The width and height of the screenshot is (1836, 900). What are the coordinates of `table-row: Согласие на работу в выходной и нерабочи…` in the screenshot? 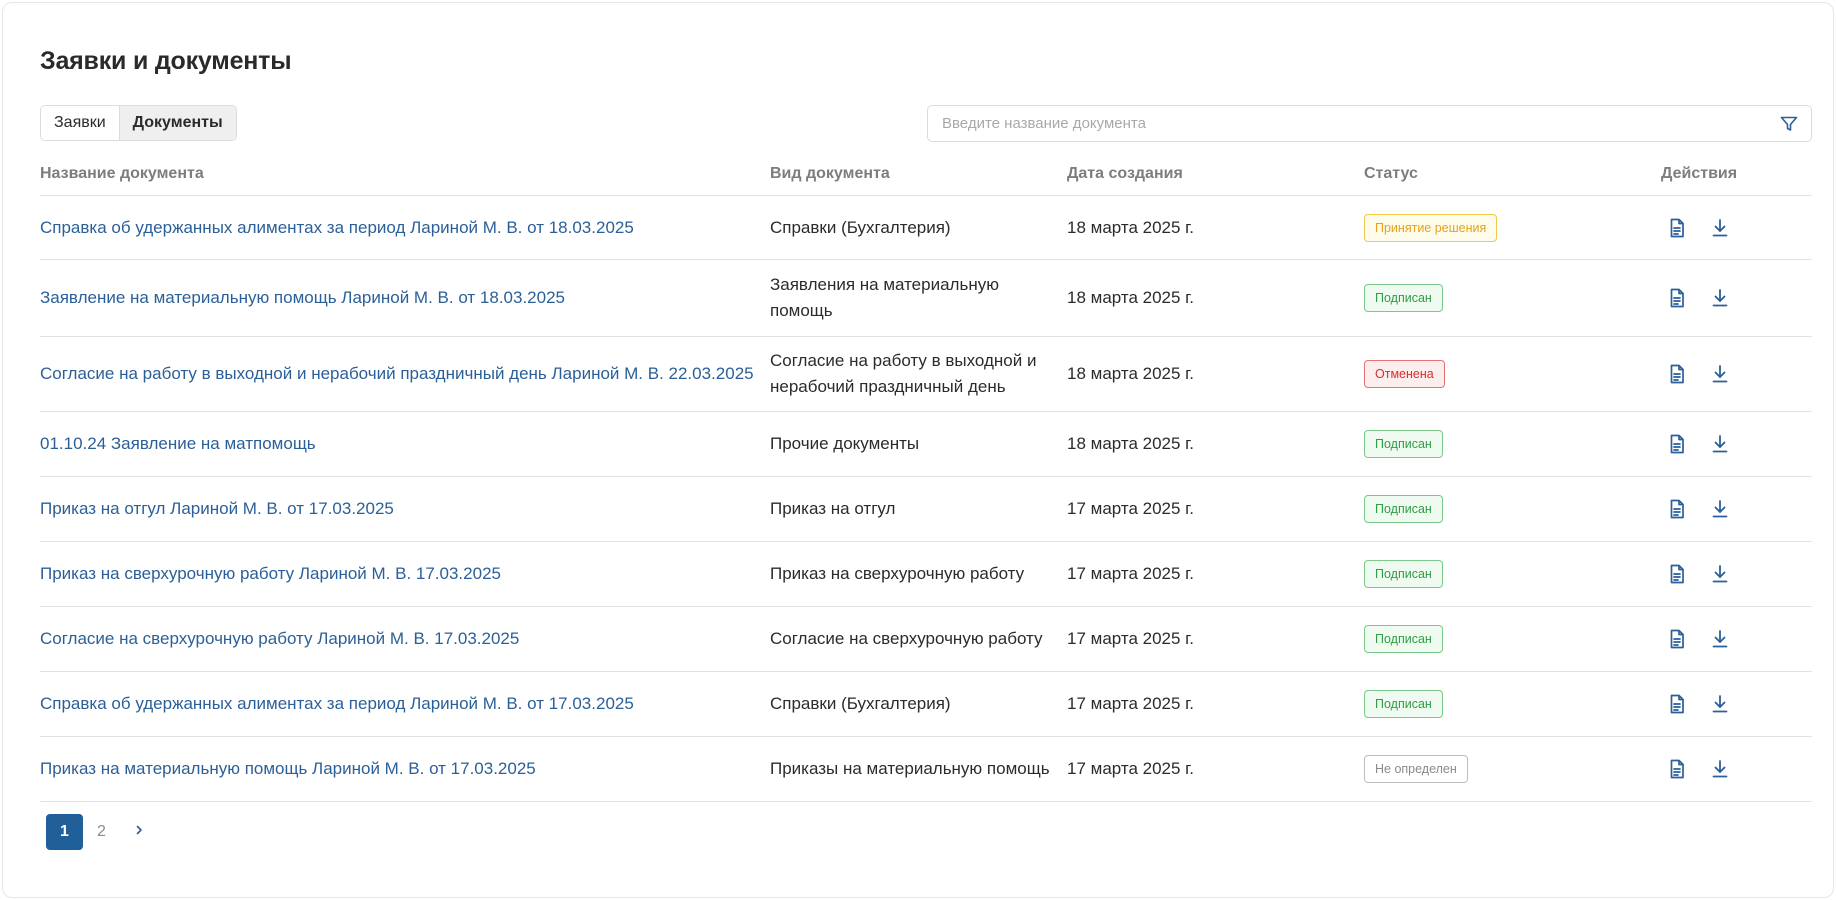 It's located at (926, 374).